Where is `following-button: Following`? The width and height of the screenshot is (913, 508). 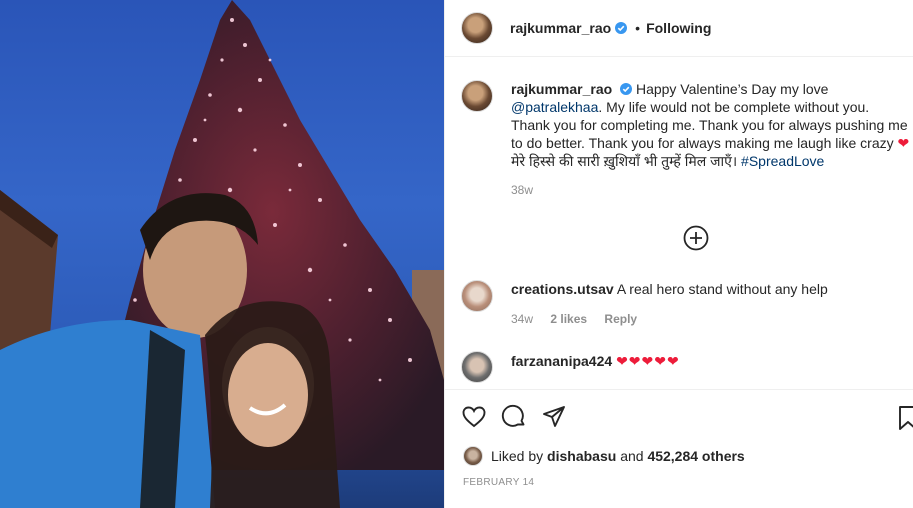 following-button: Following is located at coordinates (678, 28).